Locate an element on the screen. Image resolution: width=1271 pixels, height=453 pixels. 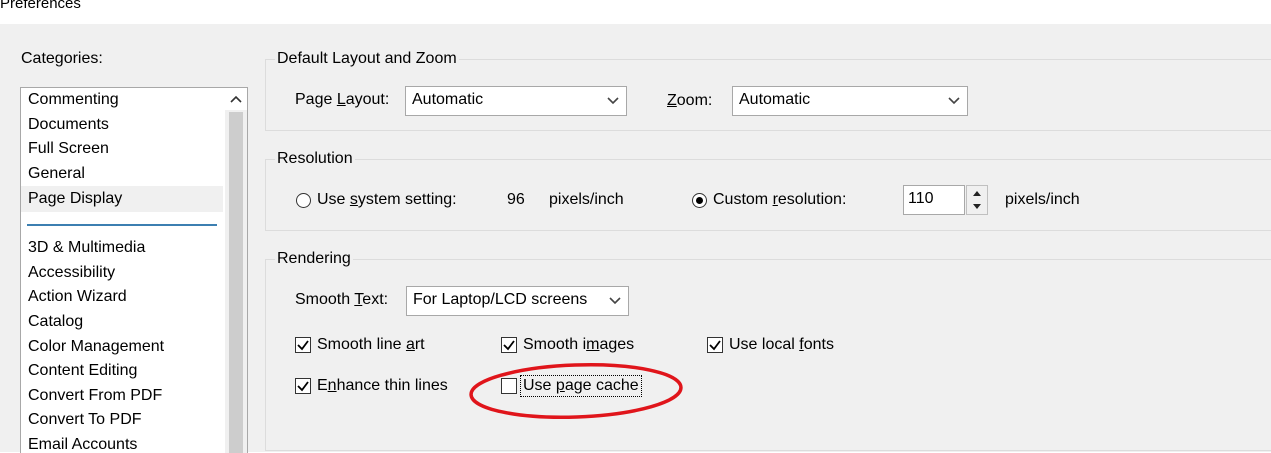
scrollbar-thumb is located at coordinates (236, 282).